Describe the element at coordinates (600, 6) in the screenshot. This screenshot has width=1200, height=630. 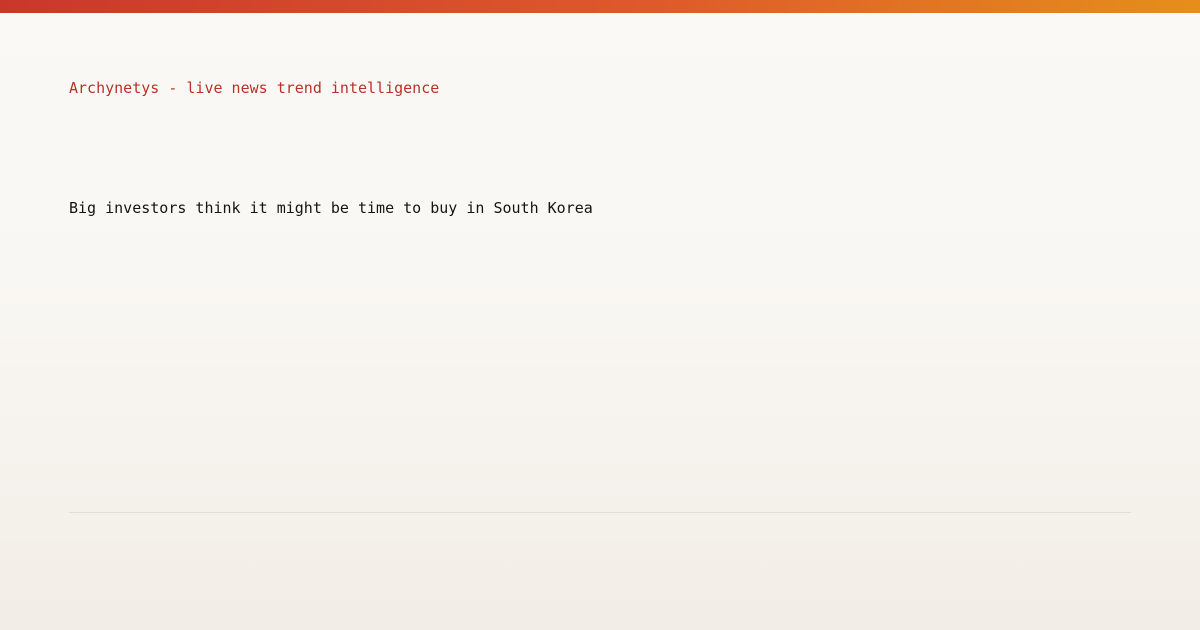
I see `accent-top-bar` at that location.